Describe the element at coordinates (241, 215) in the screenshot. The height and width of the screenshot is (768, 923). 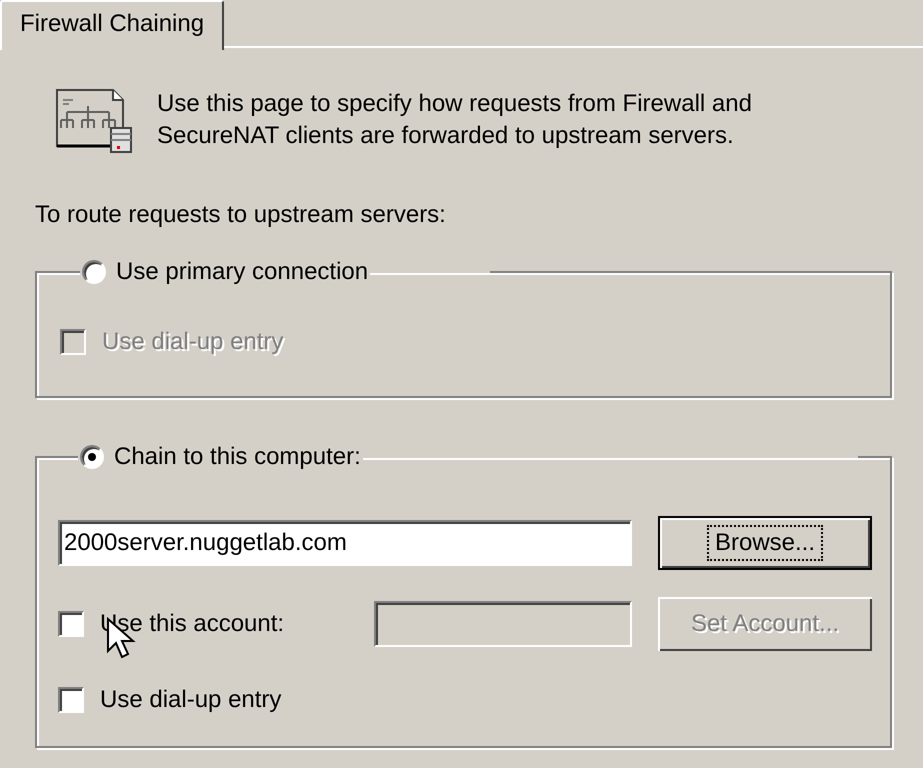
I see `section-label: To route requests to upstream servers:` at that location.